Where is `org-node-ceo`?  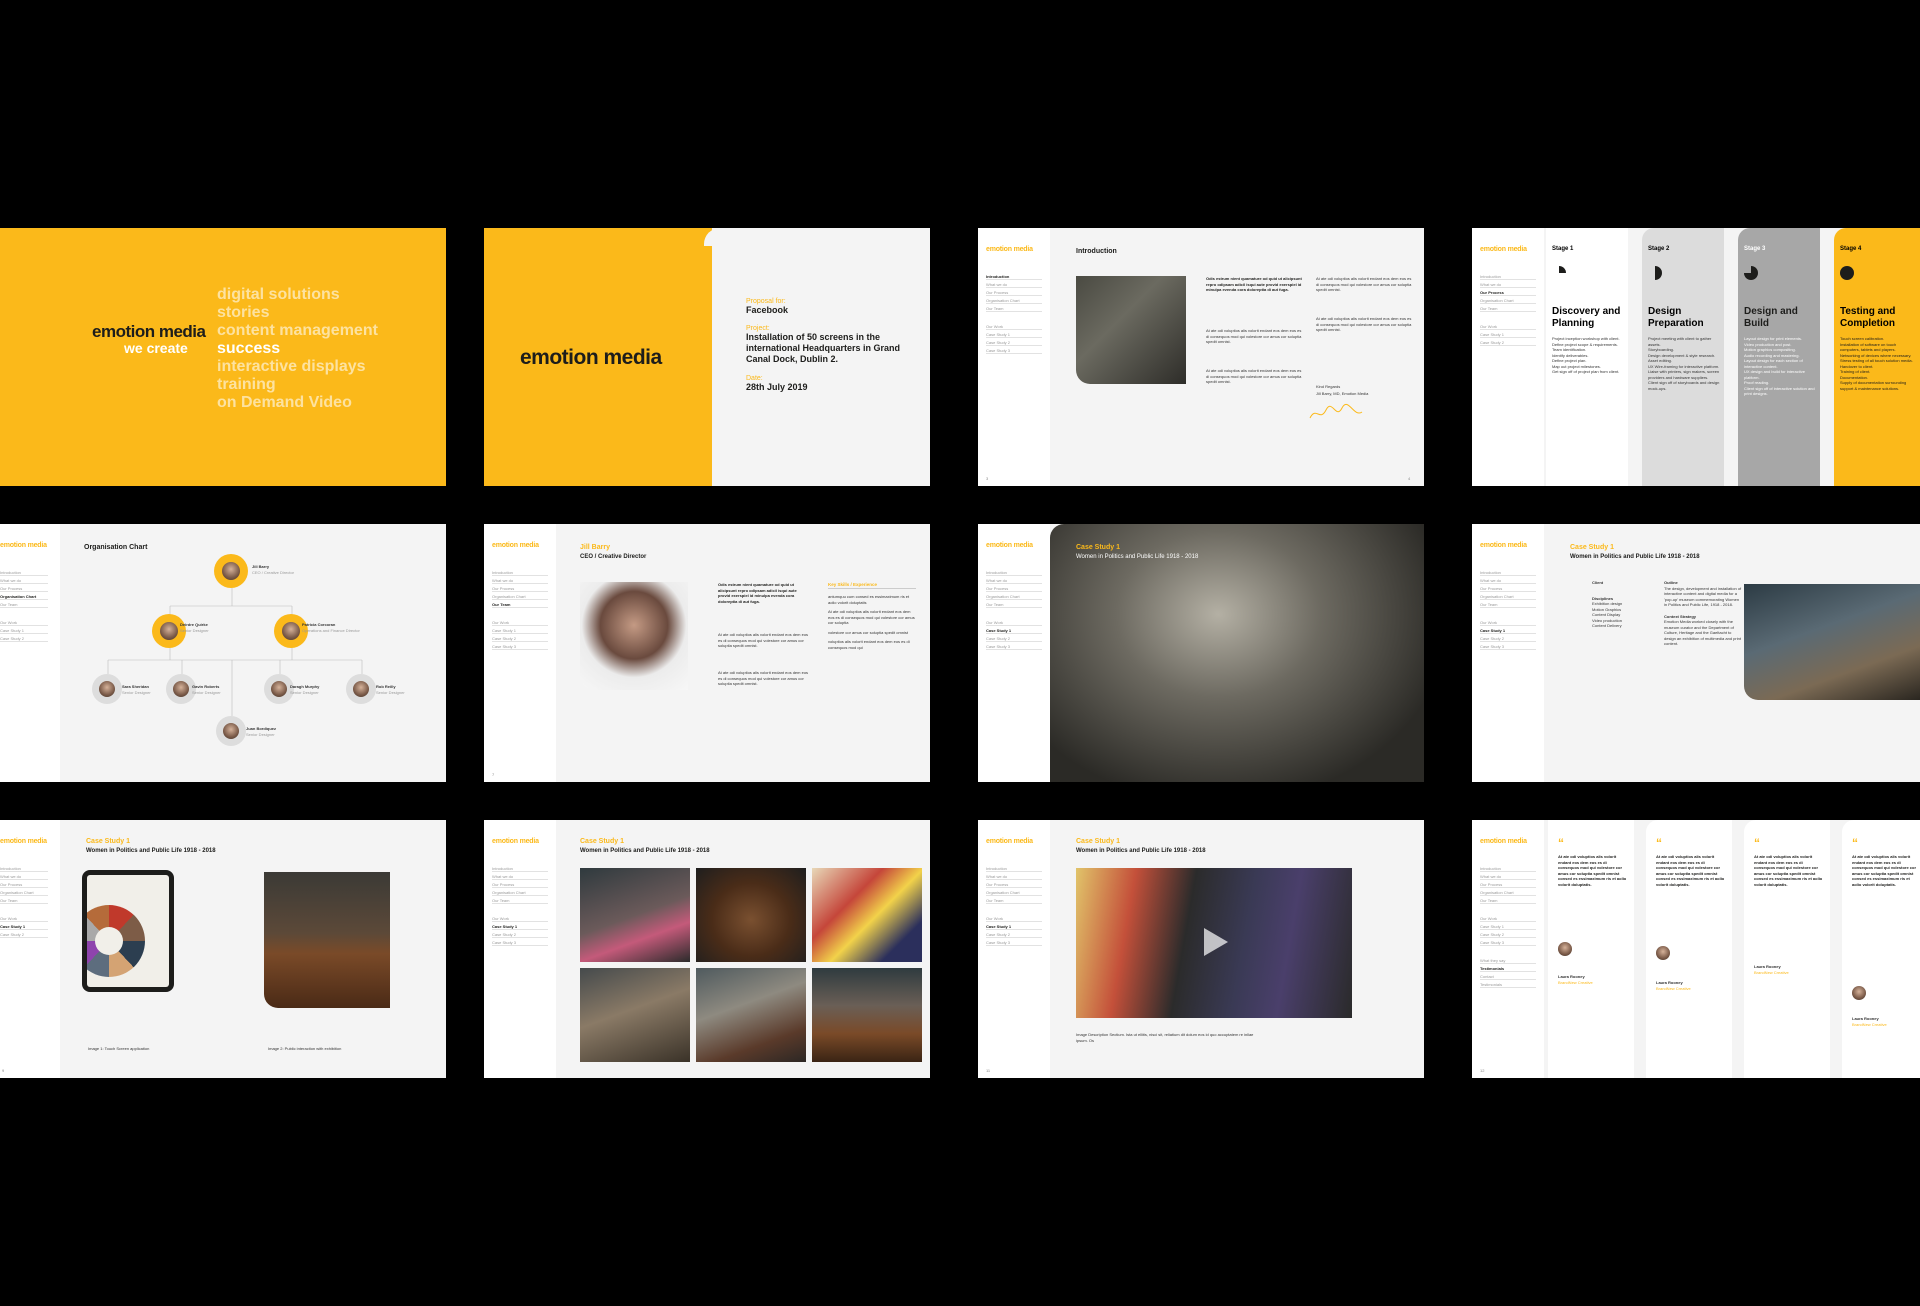 org-node-ceo is located at coordinates (231, 571).